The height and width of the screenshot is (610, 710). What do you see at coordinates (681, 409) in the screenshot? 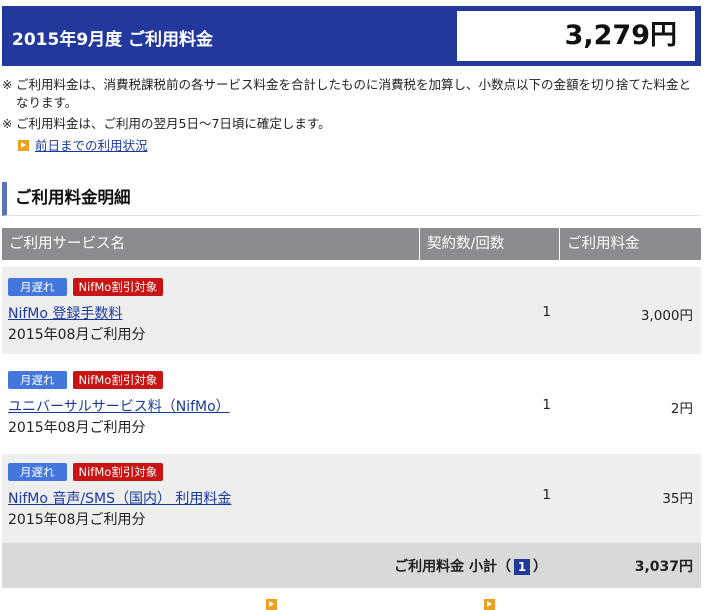
I see `service-fee: 2円` at bounding box center [681, 409].